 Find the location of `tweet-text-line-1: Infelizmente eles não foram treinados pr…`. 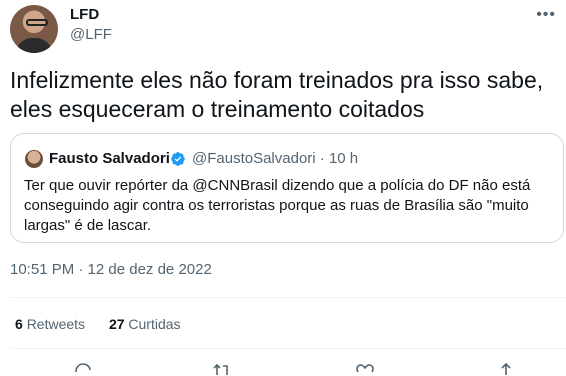

tweet-text-line-1: Infelizmente eles não foram treinados pr… is located at coordinates (277, 80).